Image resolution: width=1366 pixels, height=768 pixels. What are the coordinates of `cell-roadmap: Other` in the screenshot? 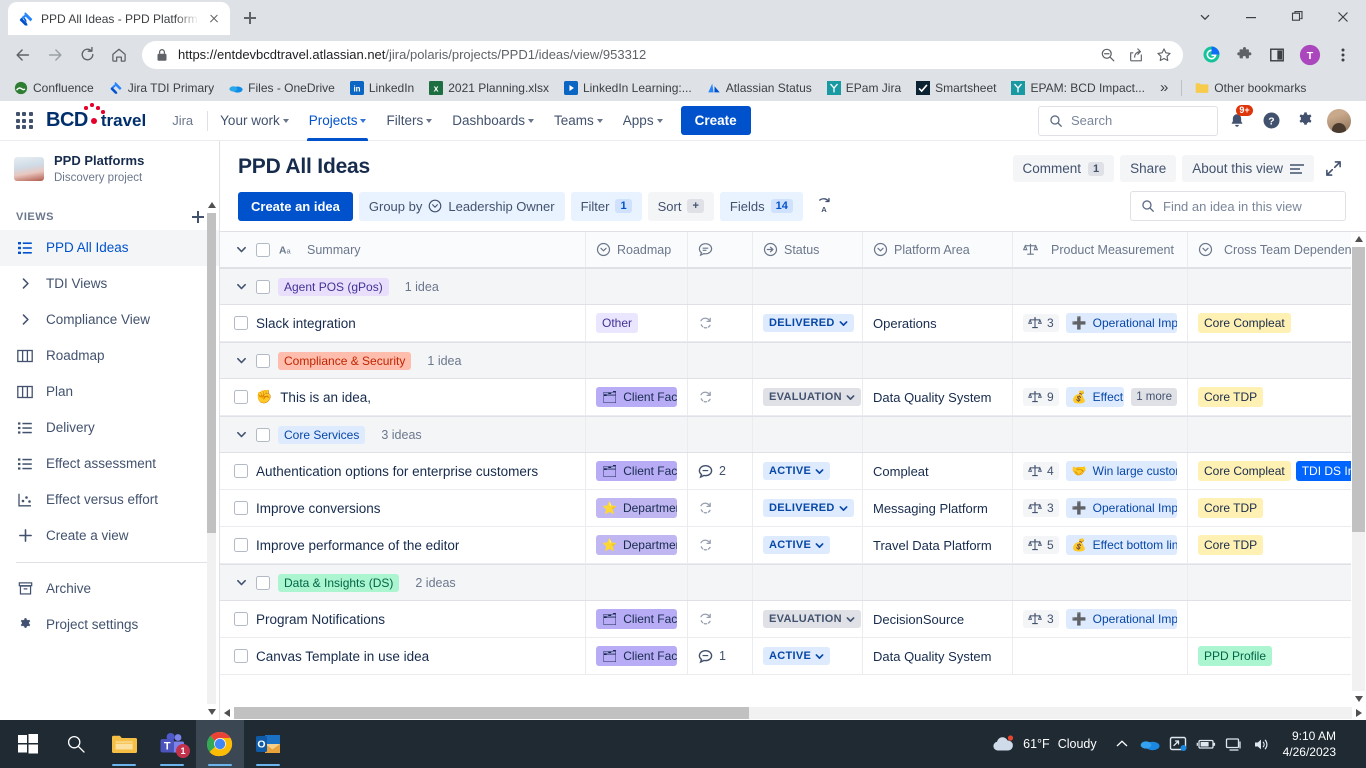 It's located at (637, 323).